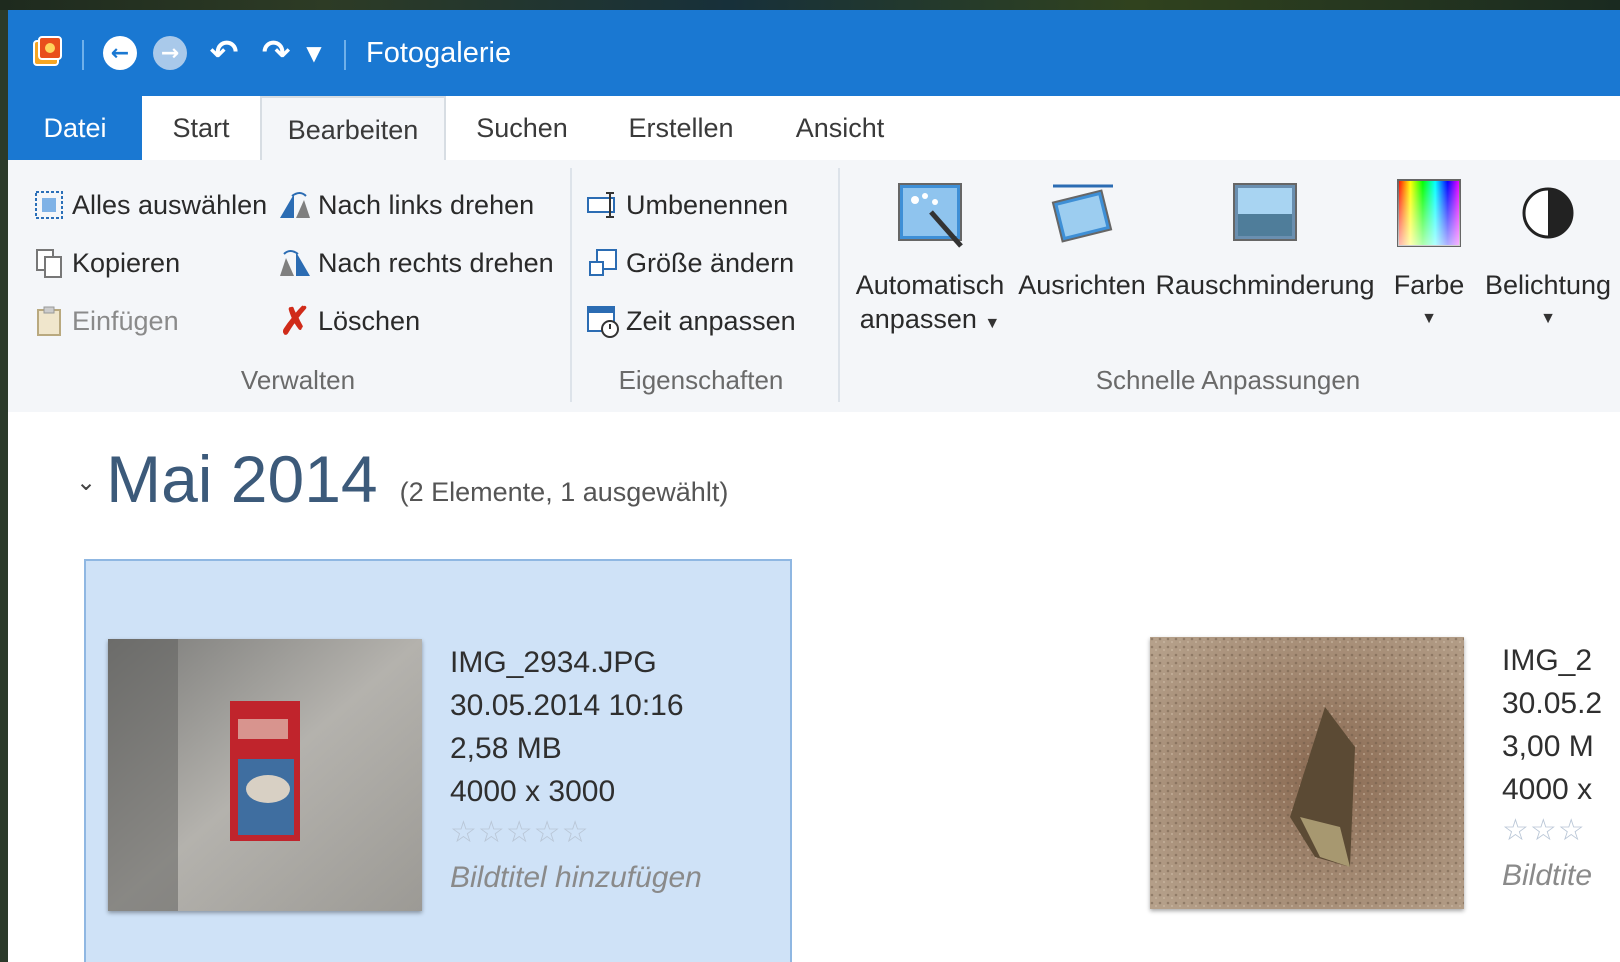 The image size is (1620, 962). What do you see at coordinates (1548, 213) in the screenshot?
I see `exposure-contrast-icon` at bounding box center [1548, 213].